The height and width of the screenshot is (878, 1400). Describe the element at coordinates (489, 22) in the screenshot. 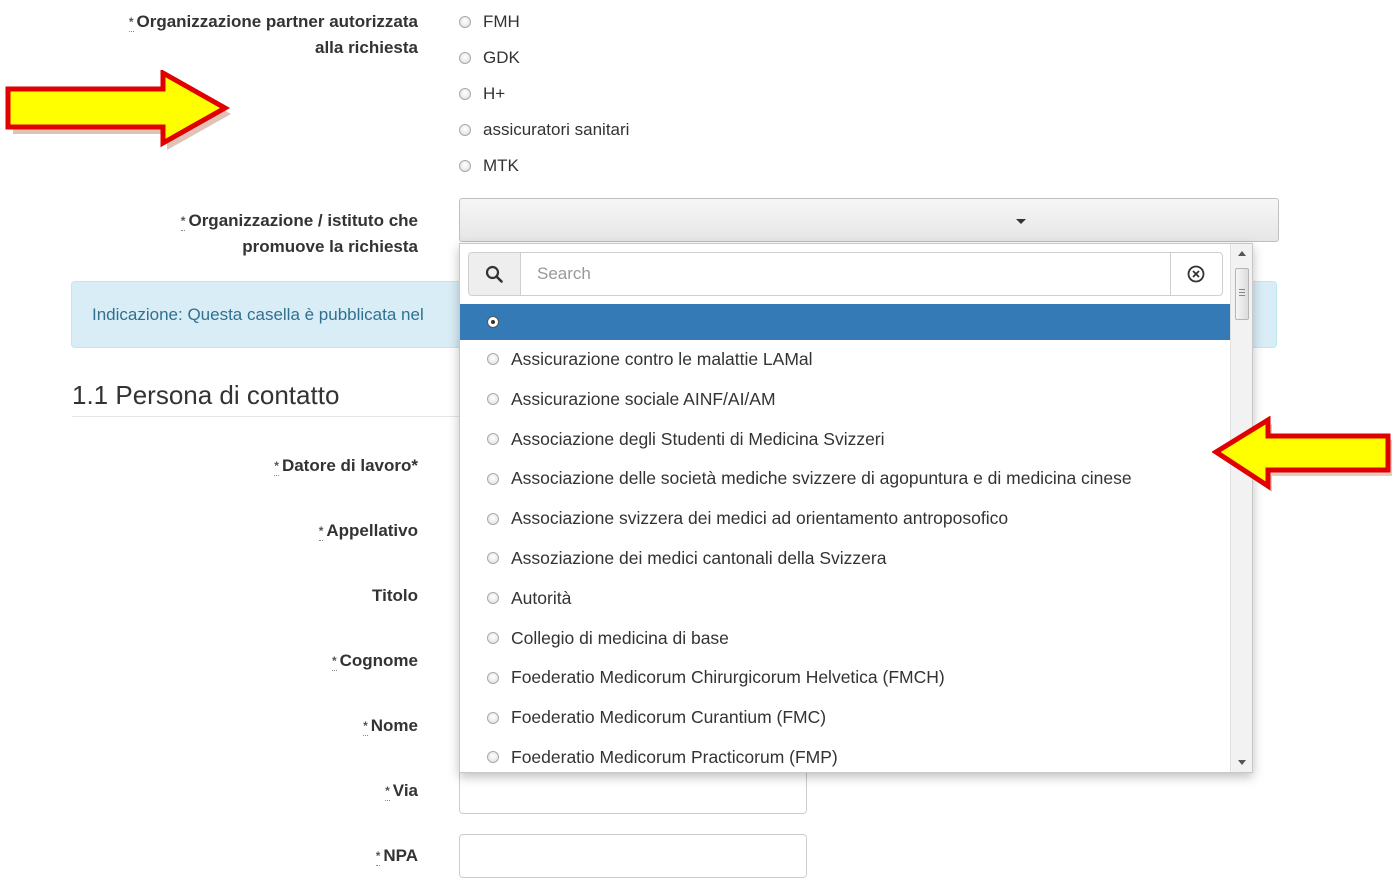

I see `radio-option-fmh: FMH` at that location.